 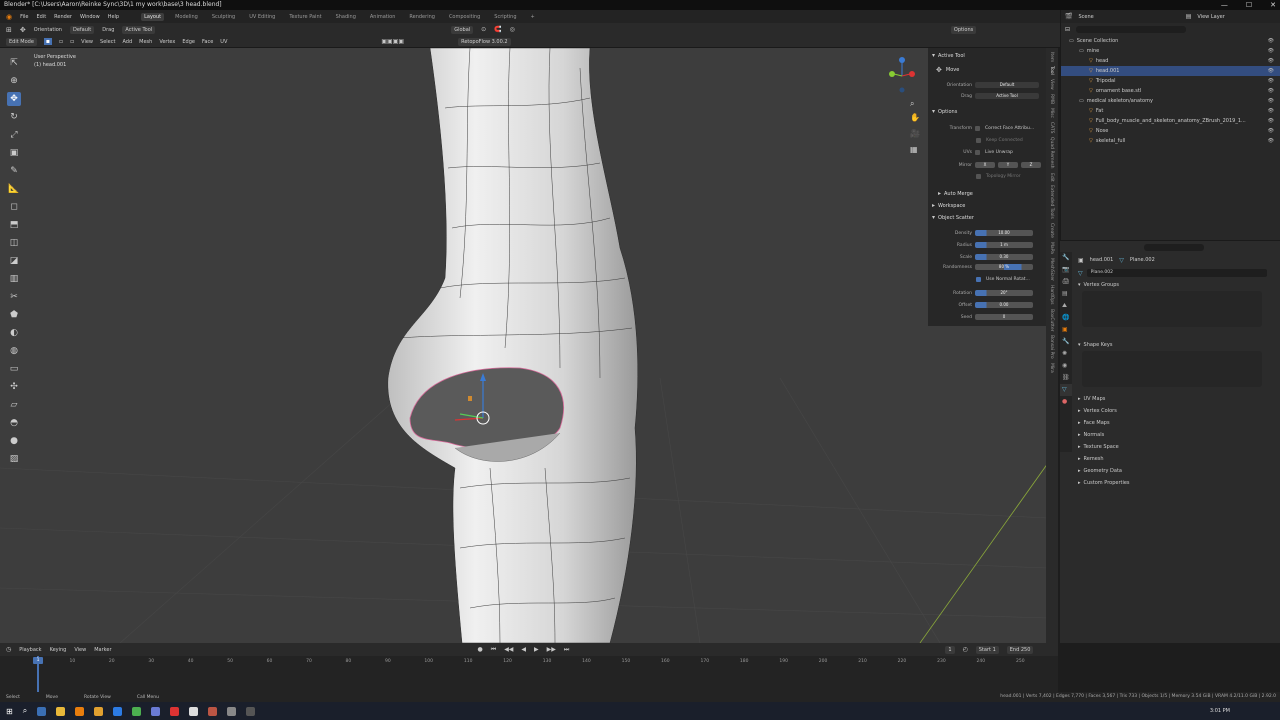 What do you see at coordinates (153, 16) in the screenshot?
I see `tab-layout: Layout` at bounding box center [153, 16].